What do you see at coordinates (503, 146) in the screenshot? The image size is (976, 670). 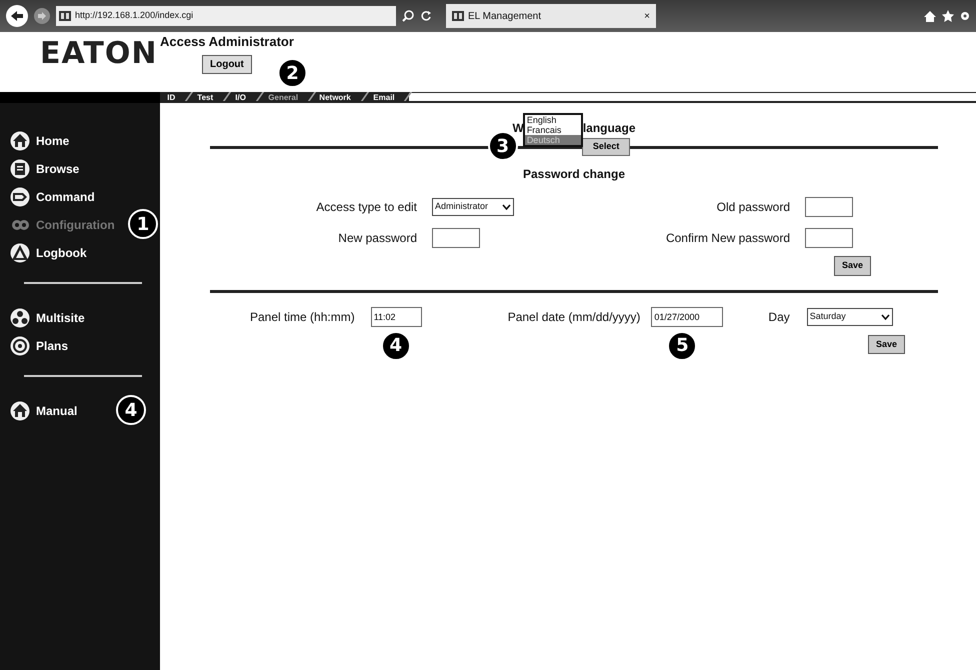 I see `callout-marker: 3` at bounding box center [503, 146].